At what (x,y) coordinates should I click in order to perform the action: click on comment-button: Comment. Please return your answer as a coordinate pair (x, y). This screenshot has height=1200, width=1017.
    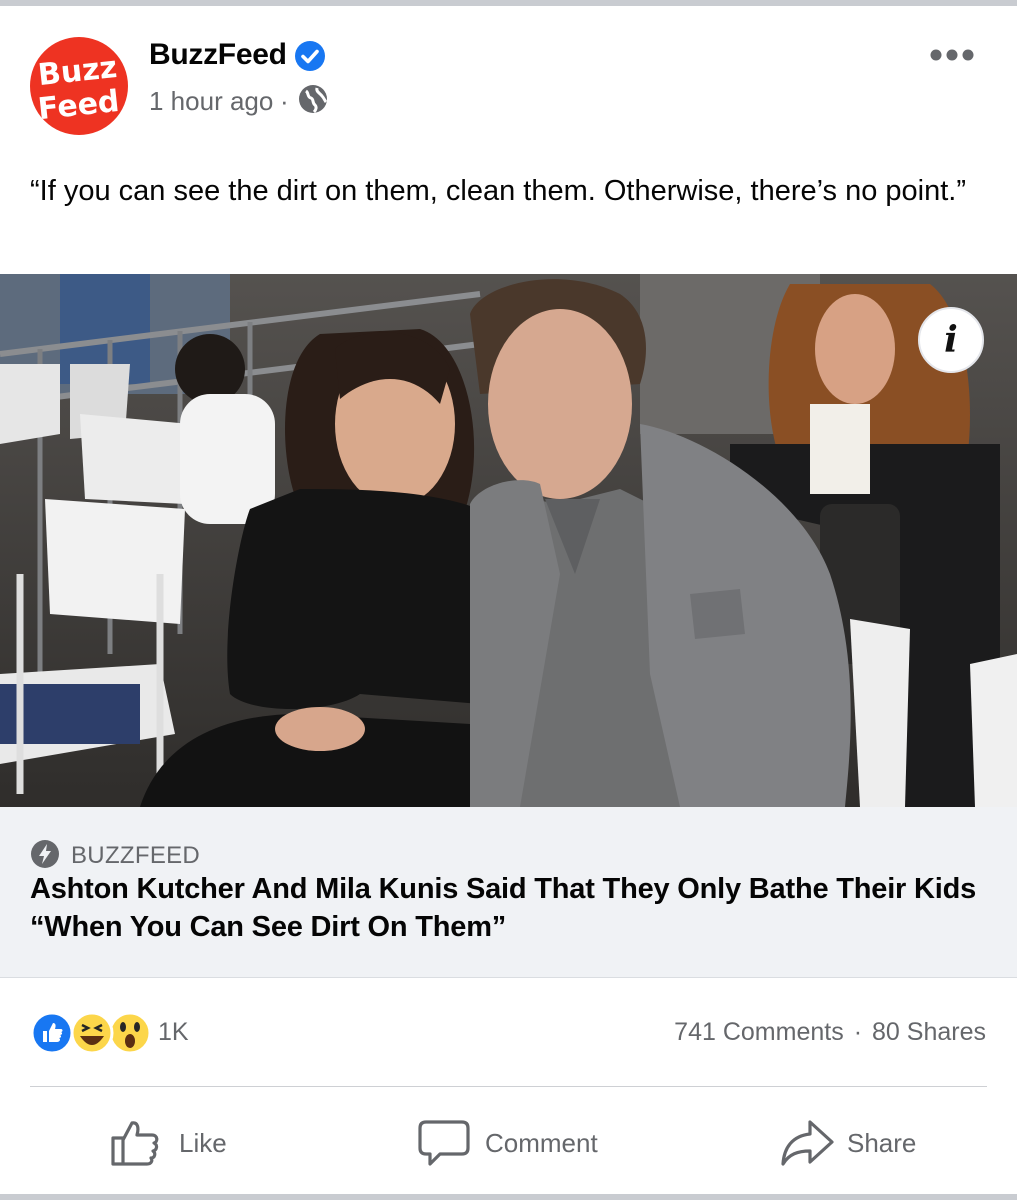
    Looking at the image, I should click on (513, 1143).